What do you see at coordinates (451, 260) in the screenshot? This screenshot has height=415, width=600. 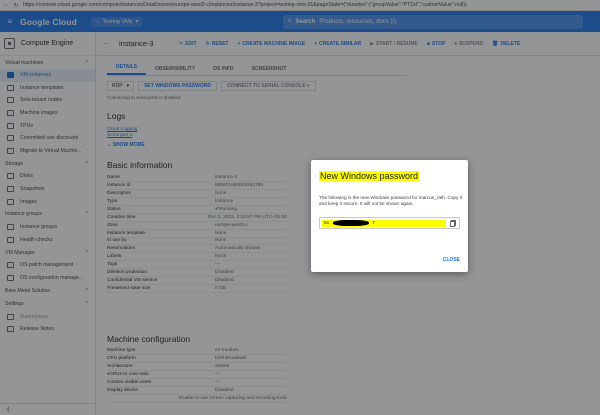 I see `close-button: CLOSE` at bounding box center [451, 260].